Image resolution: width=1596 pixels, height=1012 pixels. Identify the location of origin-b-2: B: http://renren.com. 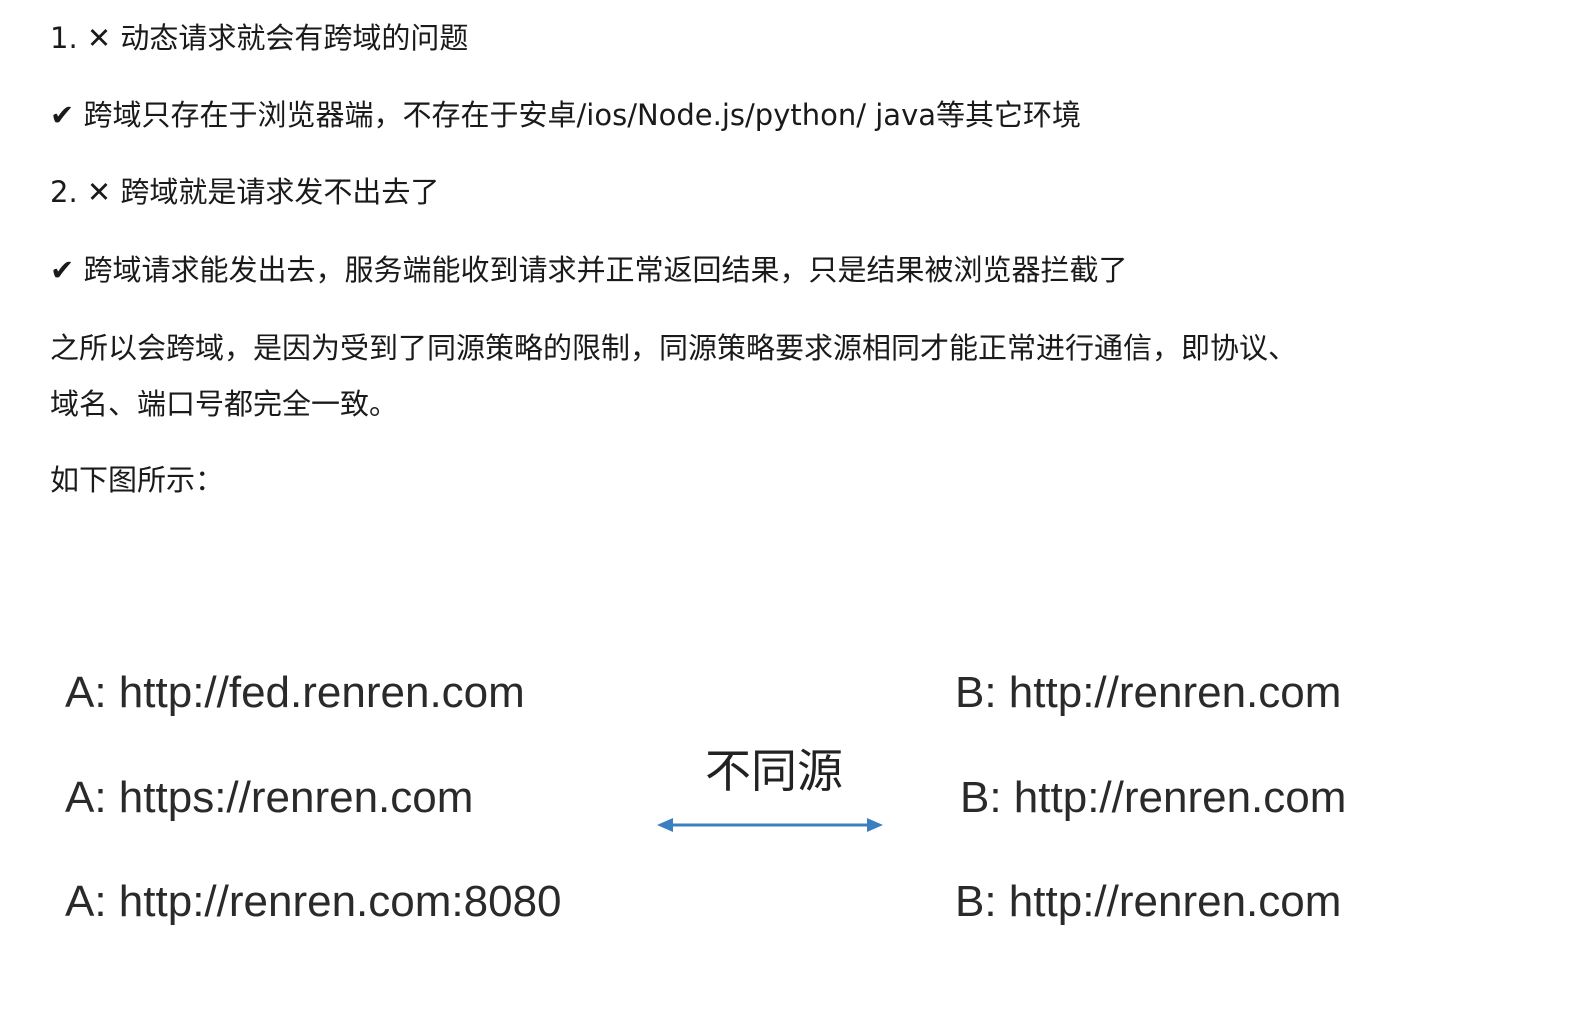
(1153, 797).